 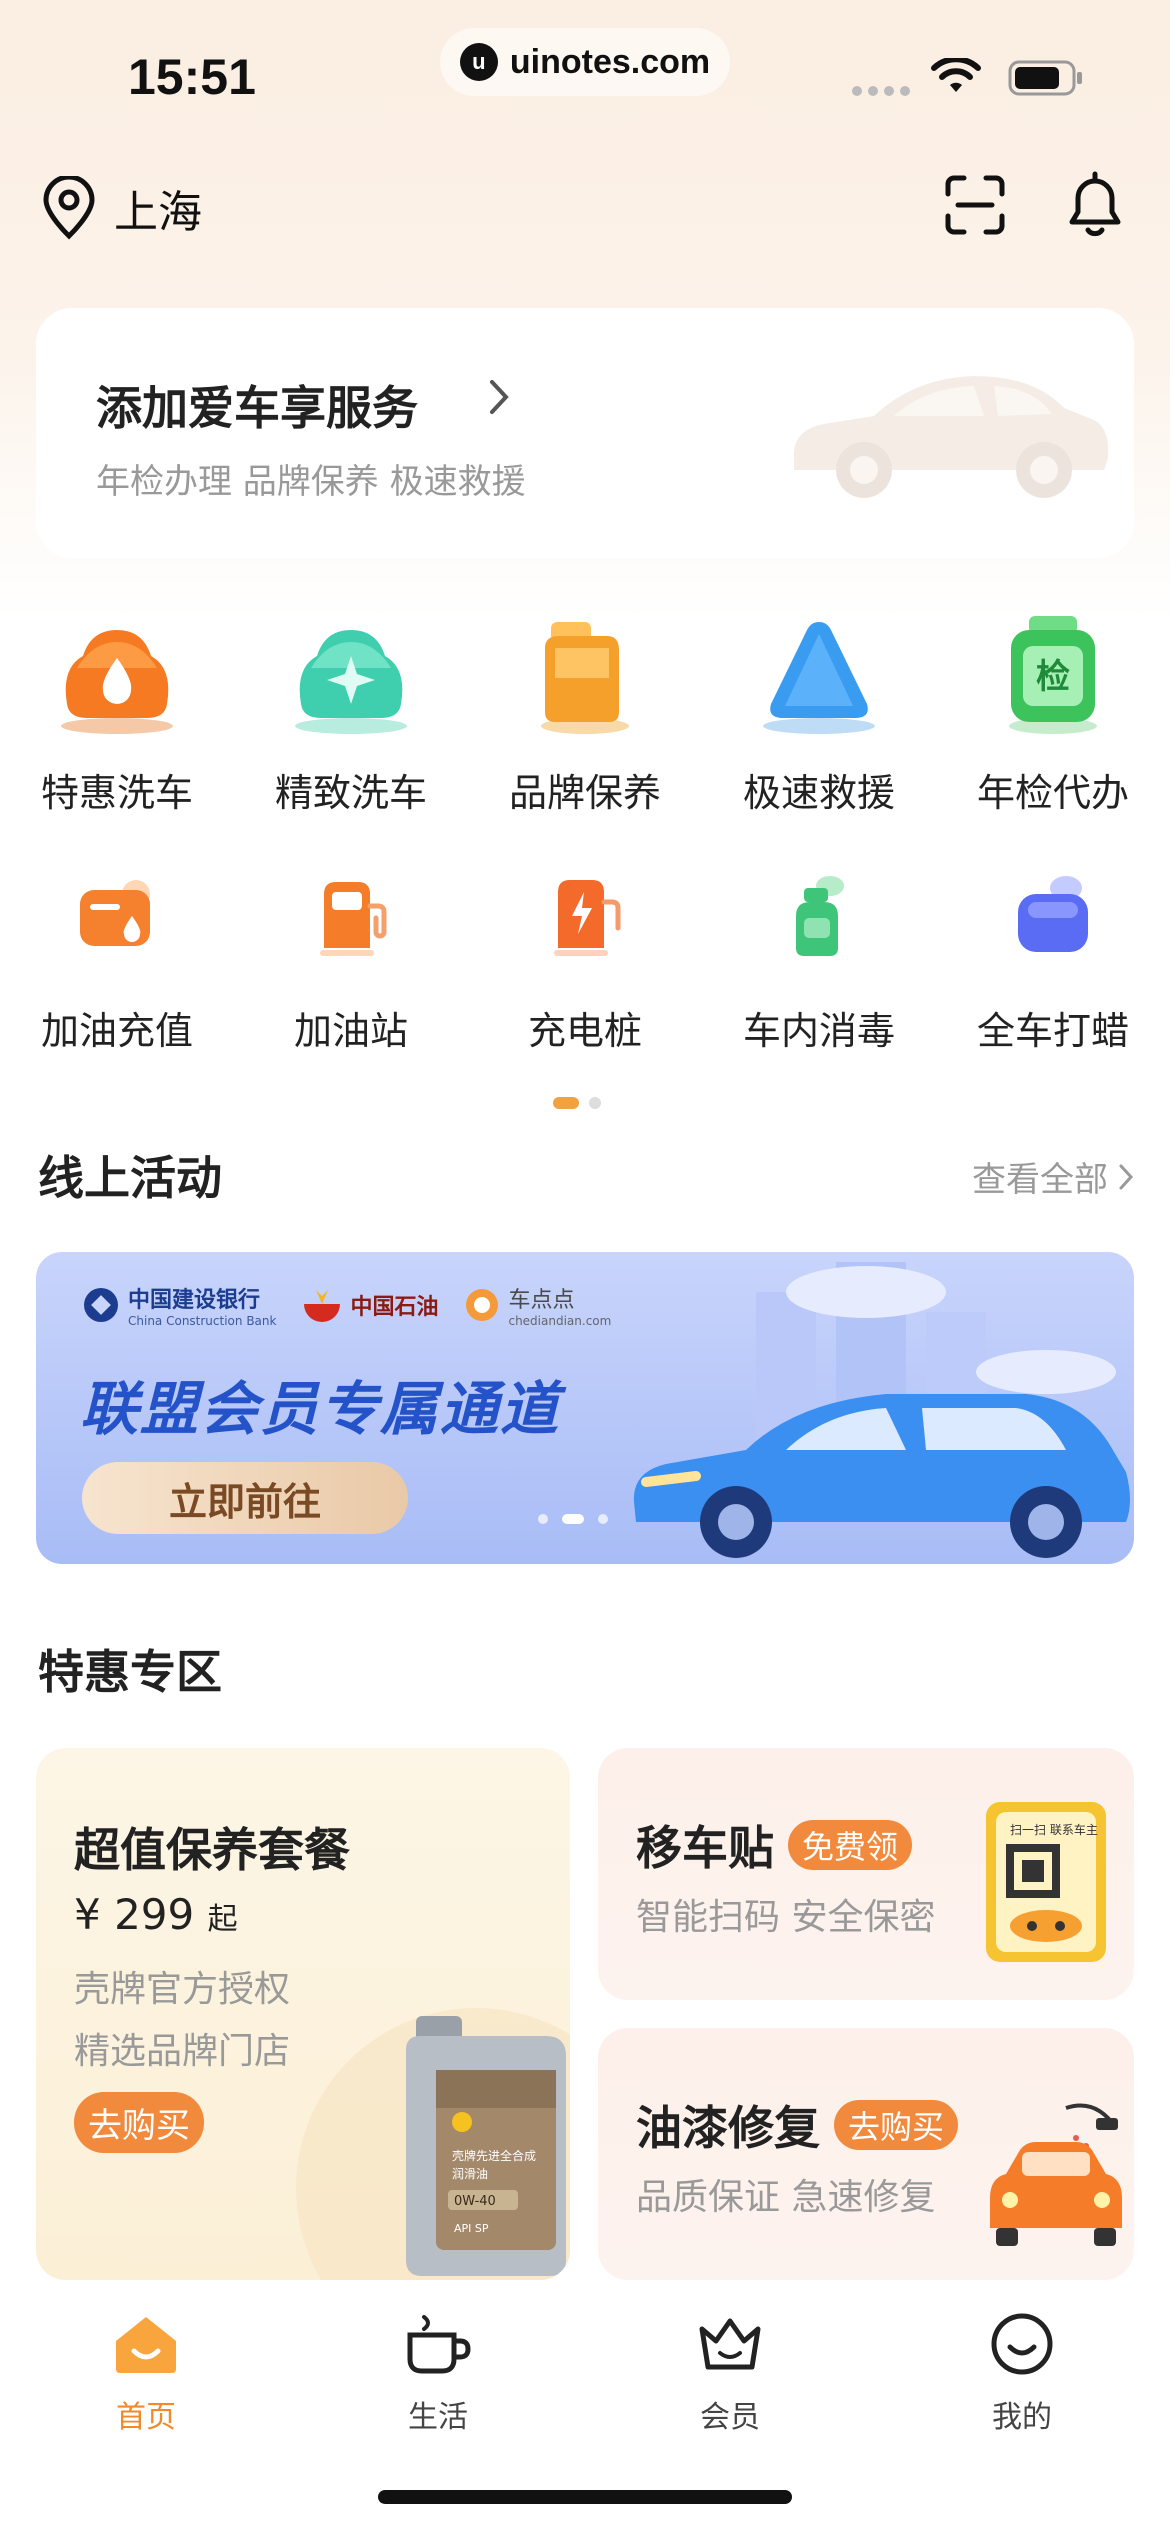 I want to click on deal-card-move-sticker: 移车贴 免费领 智能扫码 安全保密 扫一扫 联系车主, so click(x=866, y=1874).